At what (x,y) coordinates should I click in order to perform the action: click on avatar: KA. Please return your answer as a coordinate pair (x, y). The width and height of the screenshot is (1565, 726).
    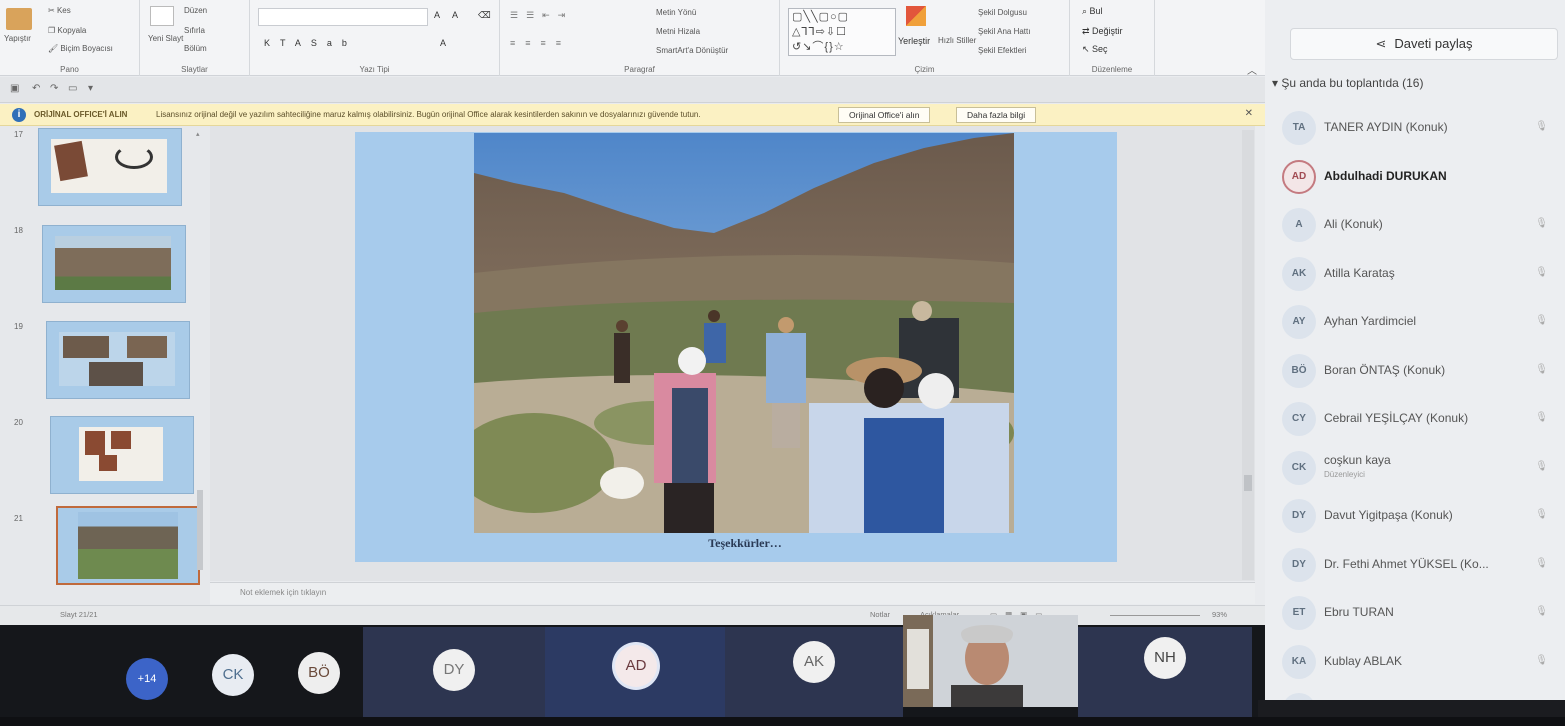
    Looking at the image, I should click on (1299, 661).